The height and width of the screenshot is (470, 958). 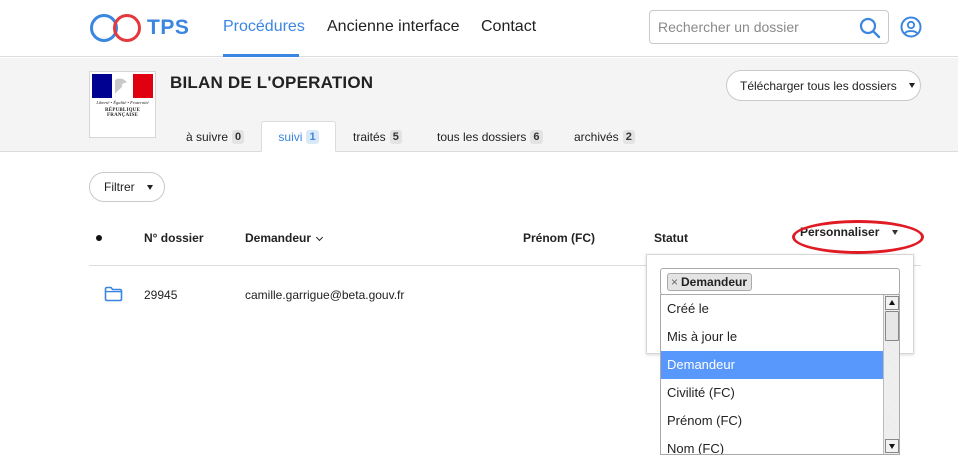 I want to click on scrollbar-thumb, so click(x=892, y=326).